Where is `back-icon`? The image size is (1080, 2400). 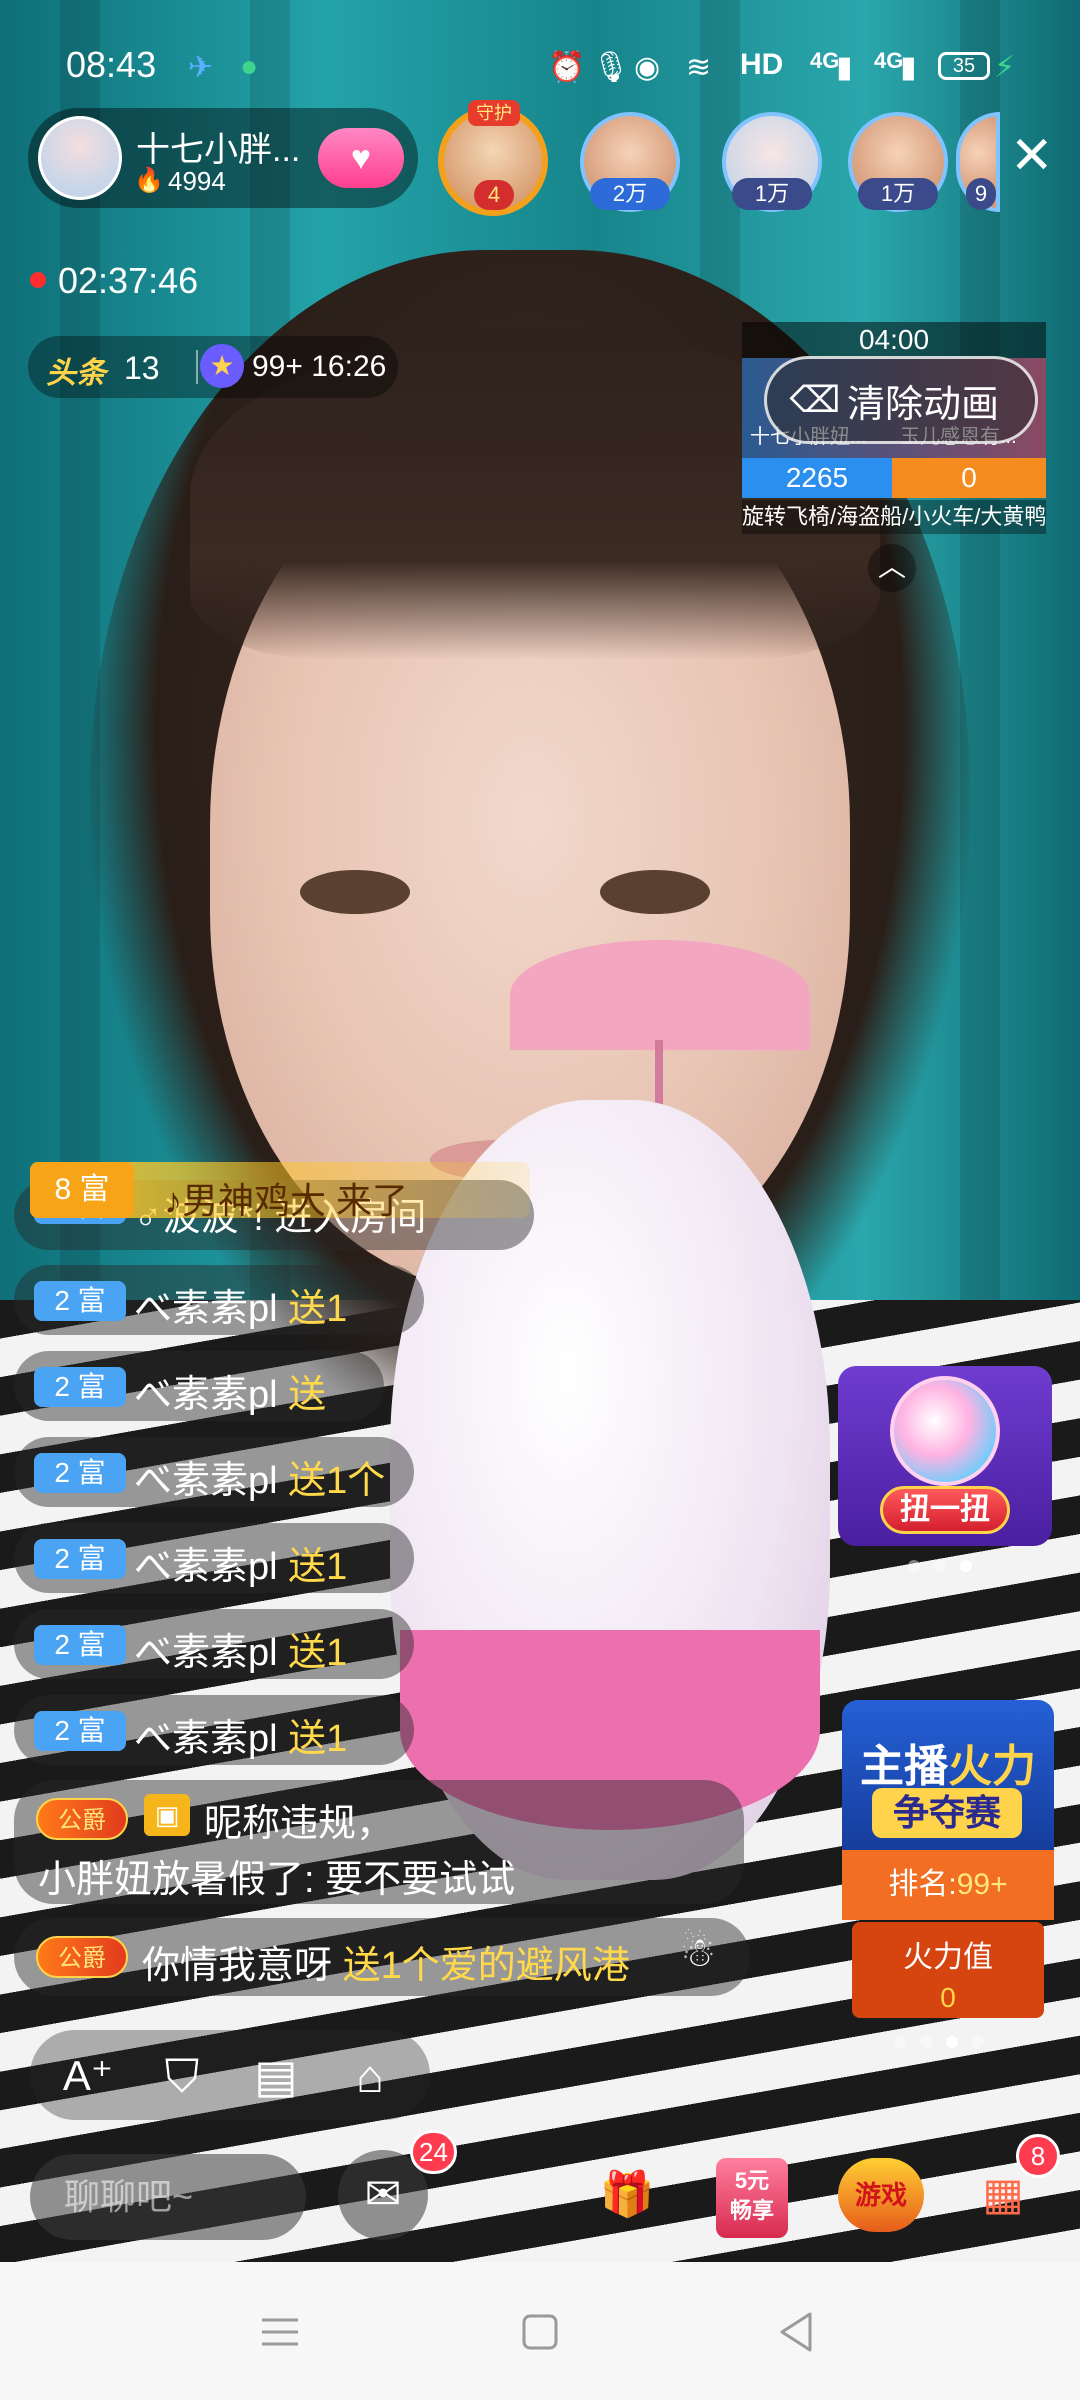
back-icon is located at coordinates (796, 2332).